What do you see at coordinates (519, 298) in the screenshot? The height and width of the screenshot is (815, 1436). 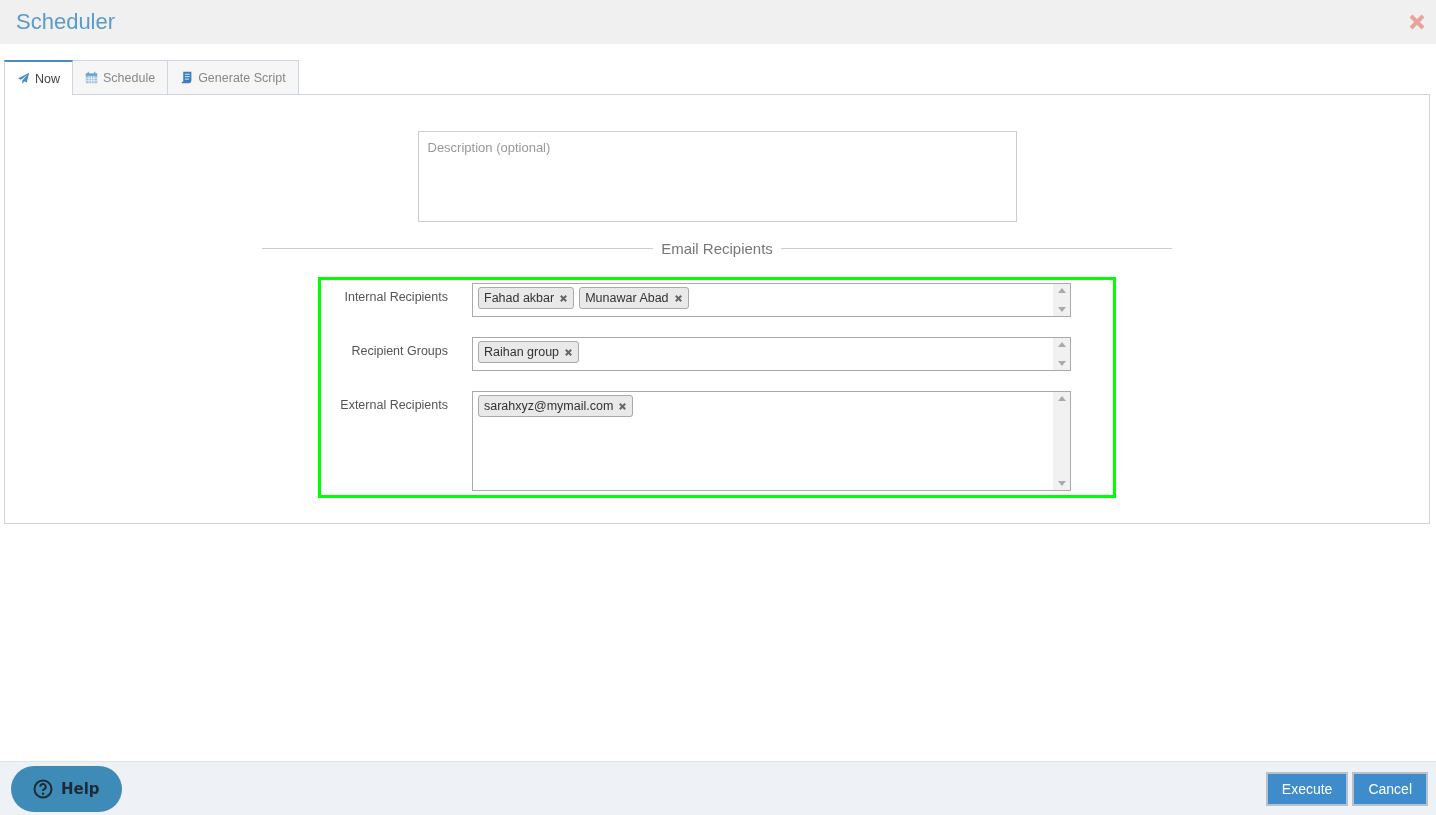 I see `tag-label: Fahad akbar` at bounding box center [519, 298].